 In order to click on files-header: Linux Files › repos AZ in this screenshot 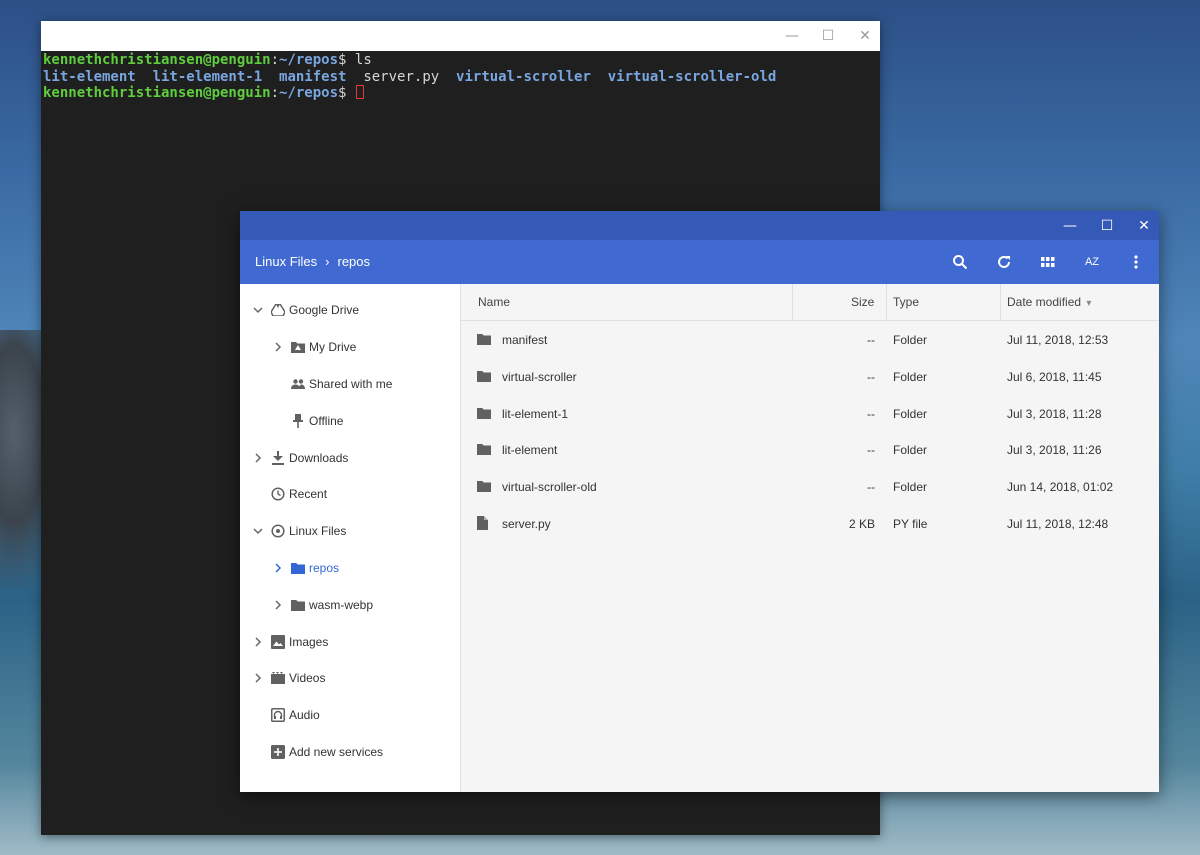, I will do `click(699, 262)`.